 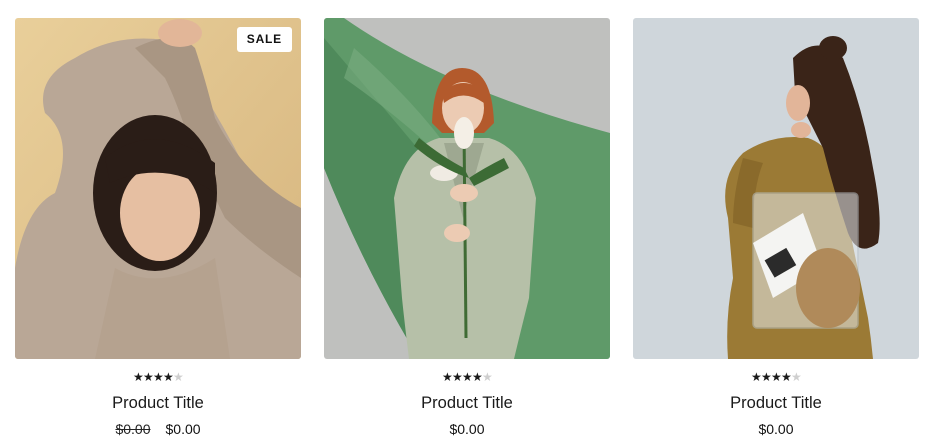 What do you see at coordinates (183, 429) in the screenshot?
I see `sale-price: $0.00` at bounding box center [183, 429].